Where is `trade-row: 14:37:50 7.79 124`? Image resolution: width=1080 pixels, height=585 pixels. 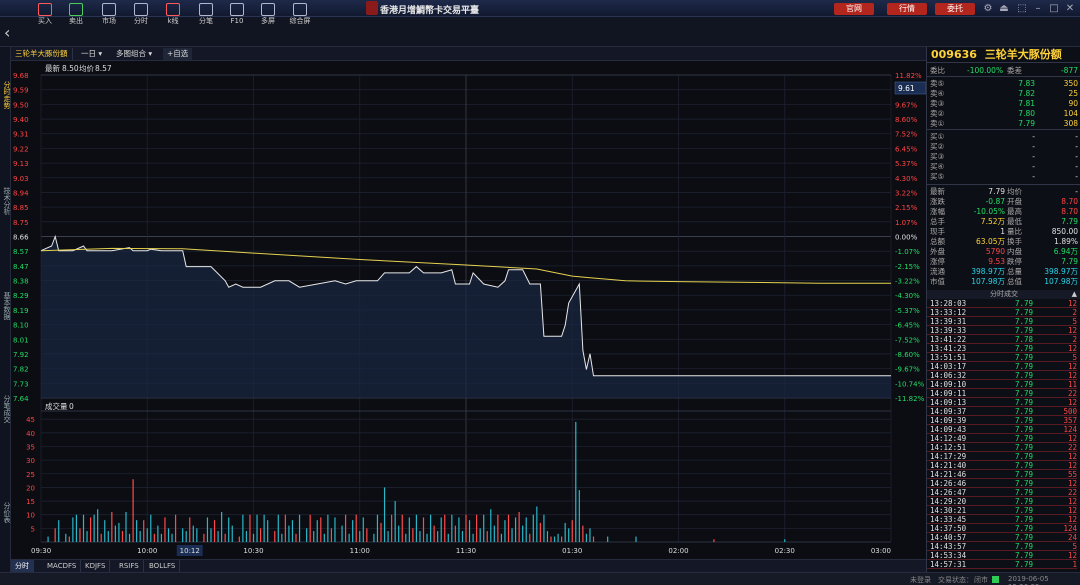 trade-row: 14:37:50 7.79 124 is located at coordinates (1002, 528).